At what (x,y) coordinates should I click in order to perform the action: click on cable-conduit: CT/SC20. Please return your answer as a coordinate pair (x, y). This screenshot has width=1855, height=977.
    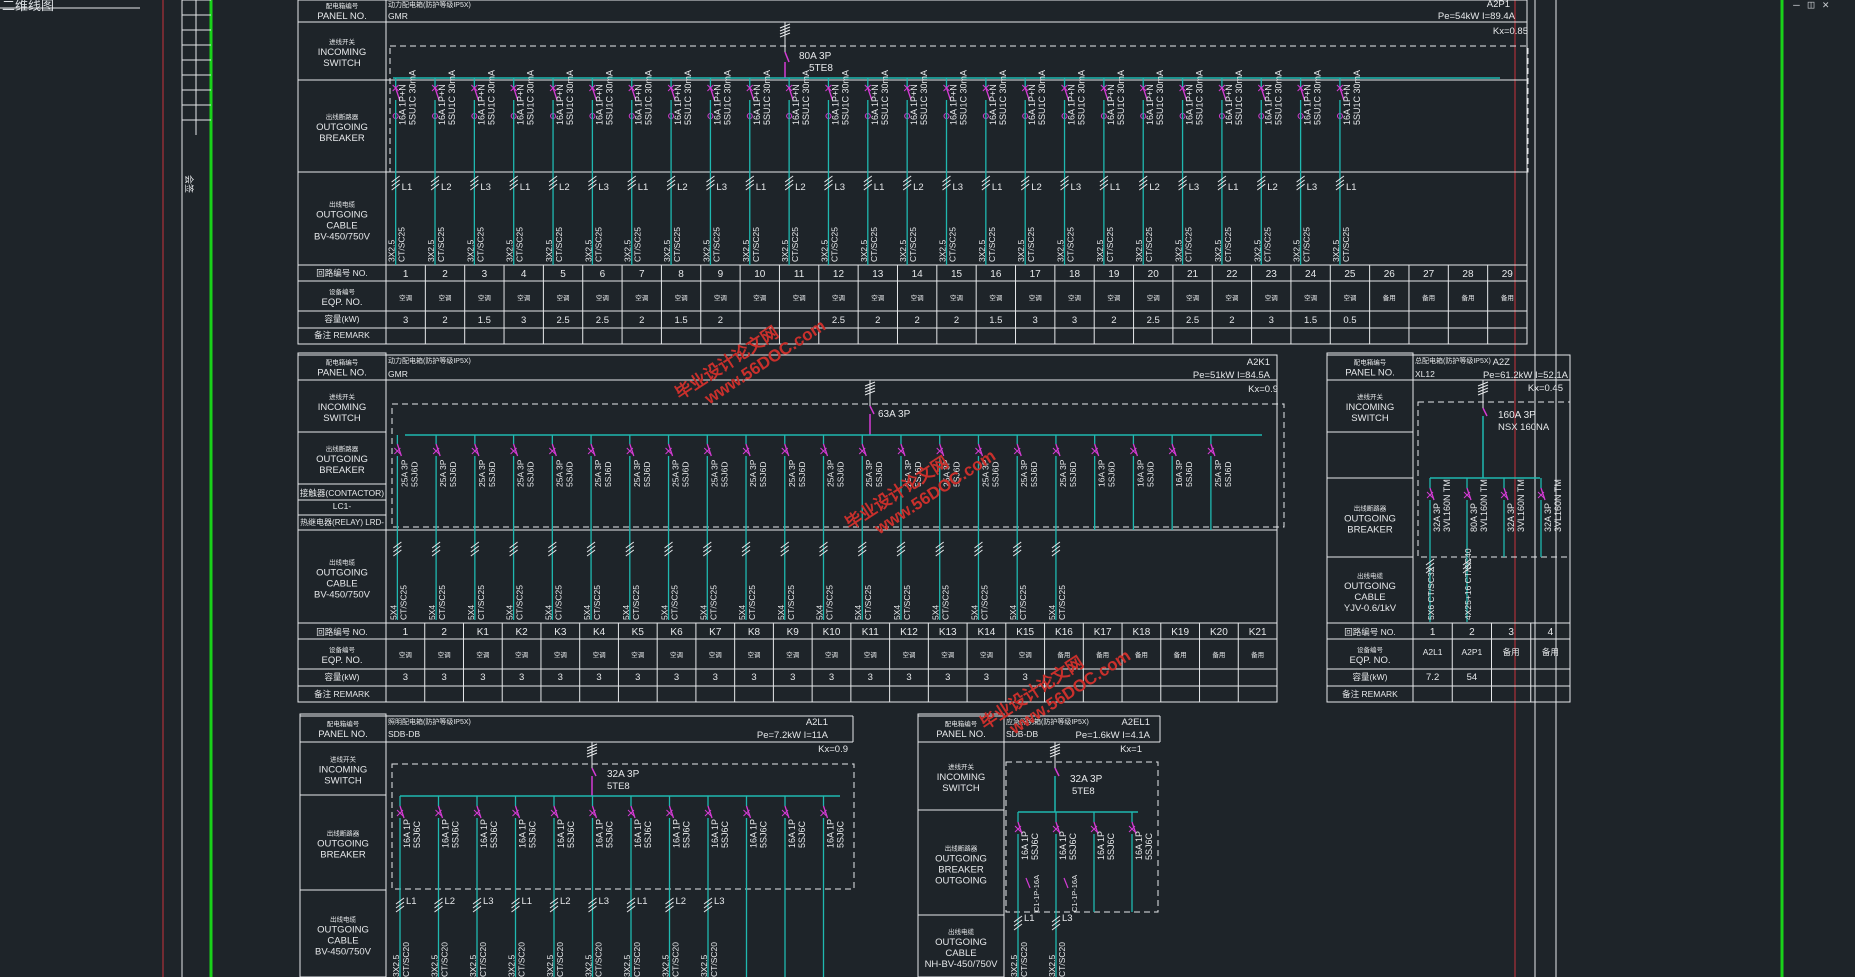
    Looking at the image, I should click on (560, 959).